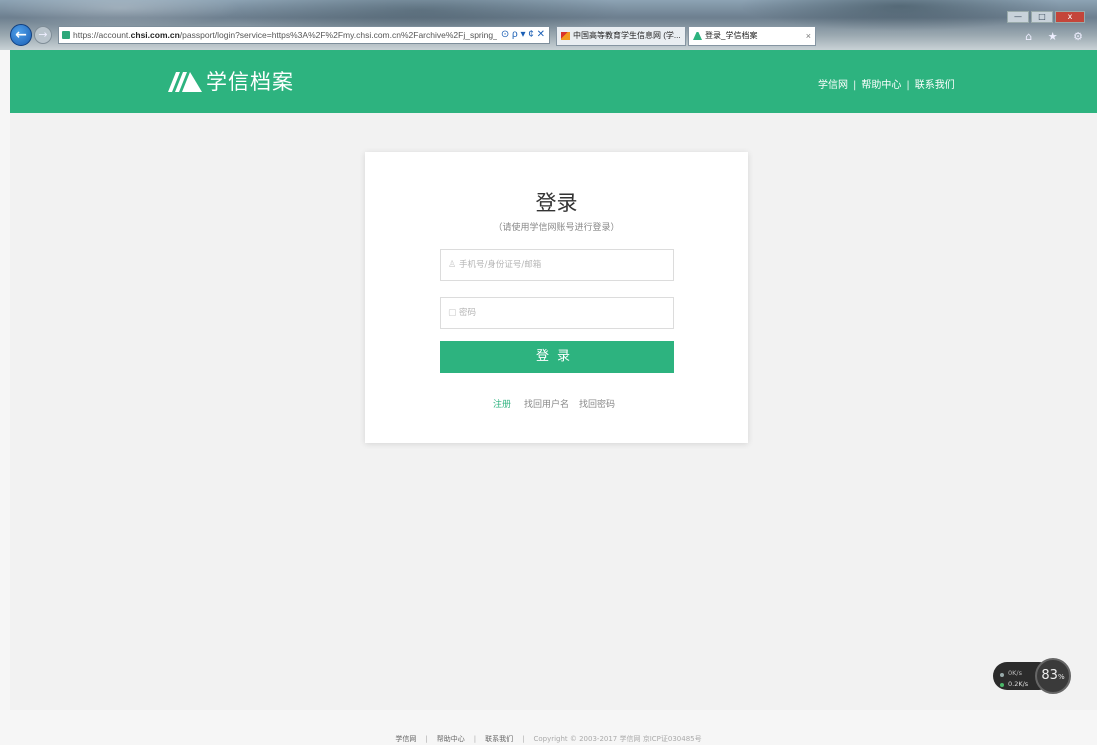 The height and width of the screenshot is (745, 1097). Describe the element at coordinates (451, 739) in the screenshot. I see `footer-link-help: 帮助中心` at that location.